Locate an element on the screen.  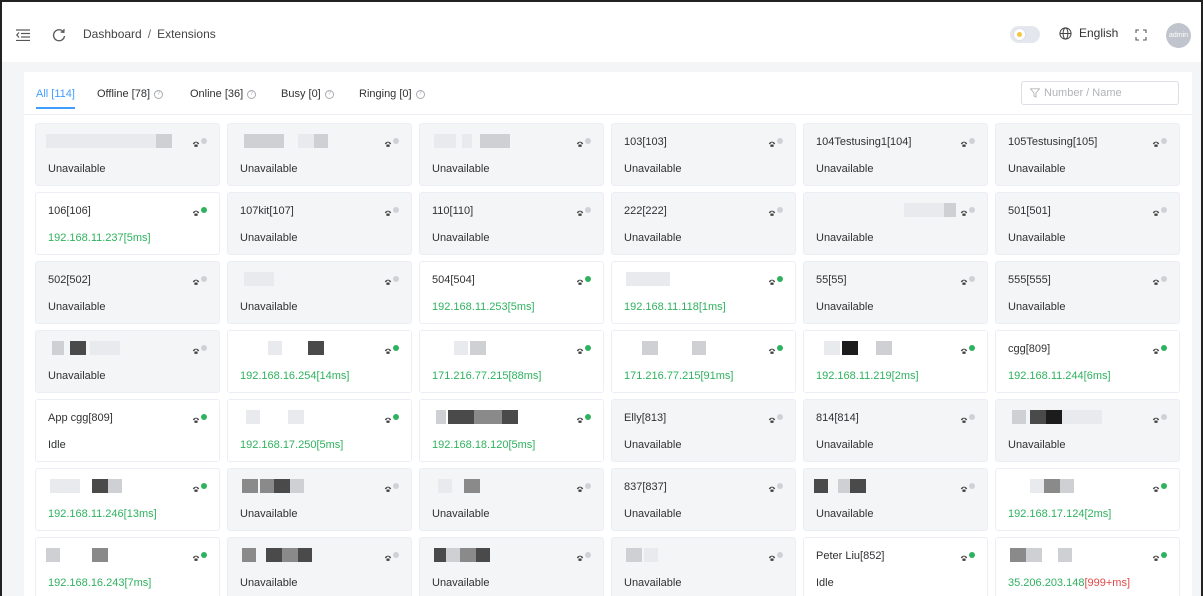
theme-toggle is located at coordinates (1025, 34).